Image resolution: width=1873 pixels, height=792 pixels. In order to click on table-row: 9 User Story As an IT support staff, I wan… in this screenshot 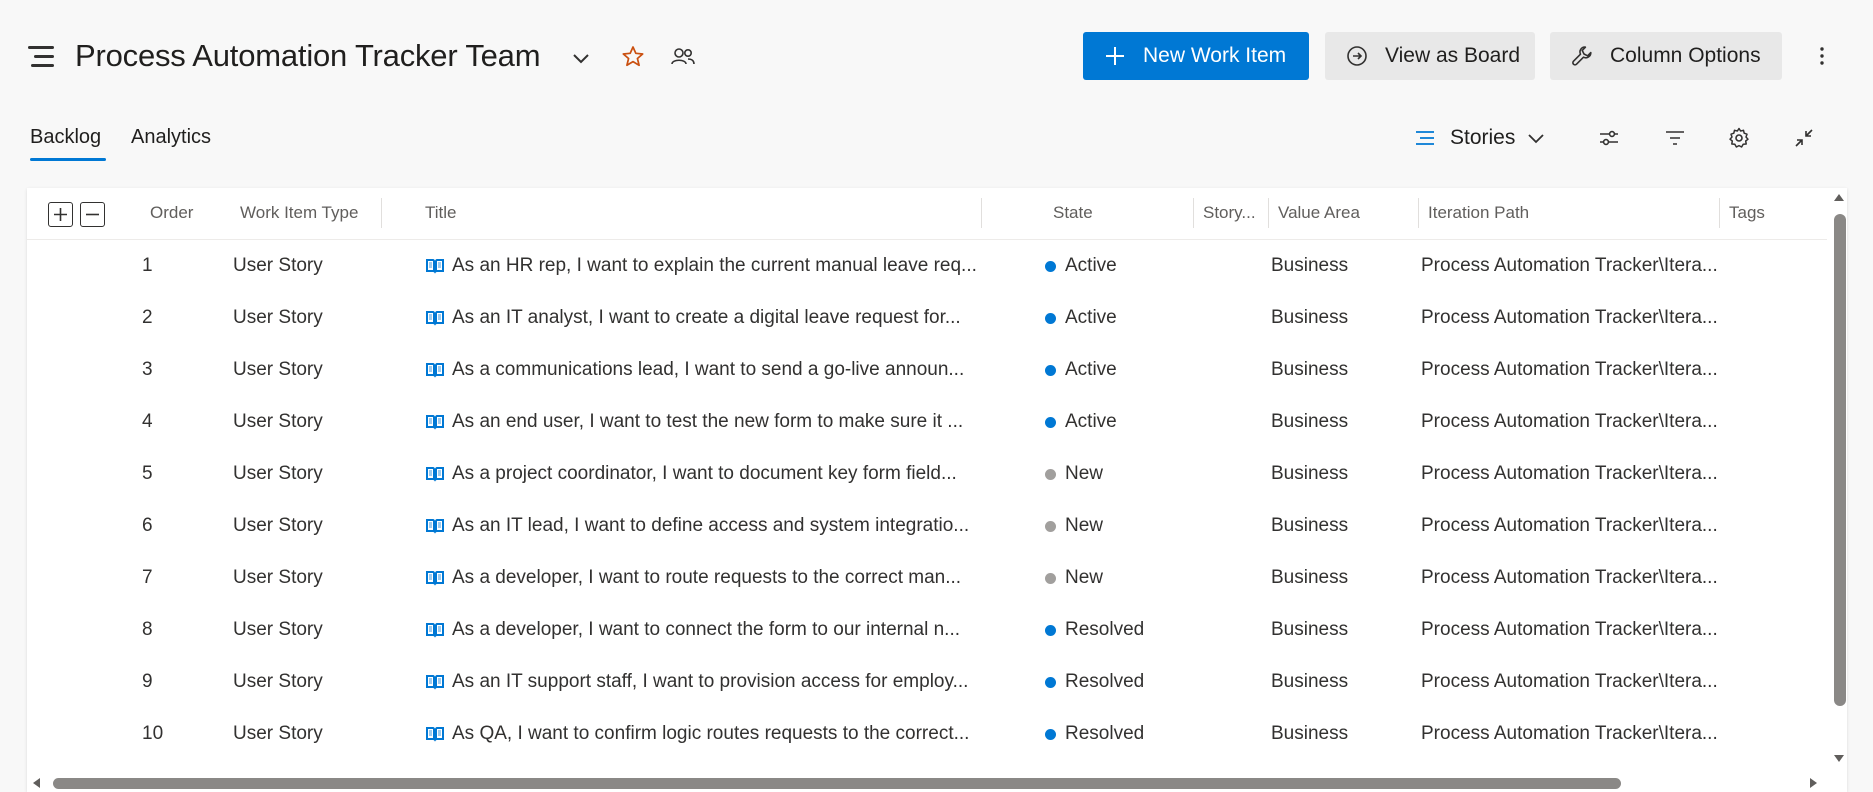, I will do `click(927, 683)`.